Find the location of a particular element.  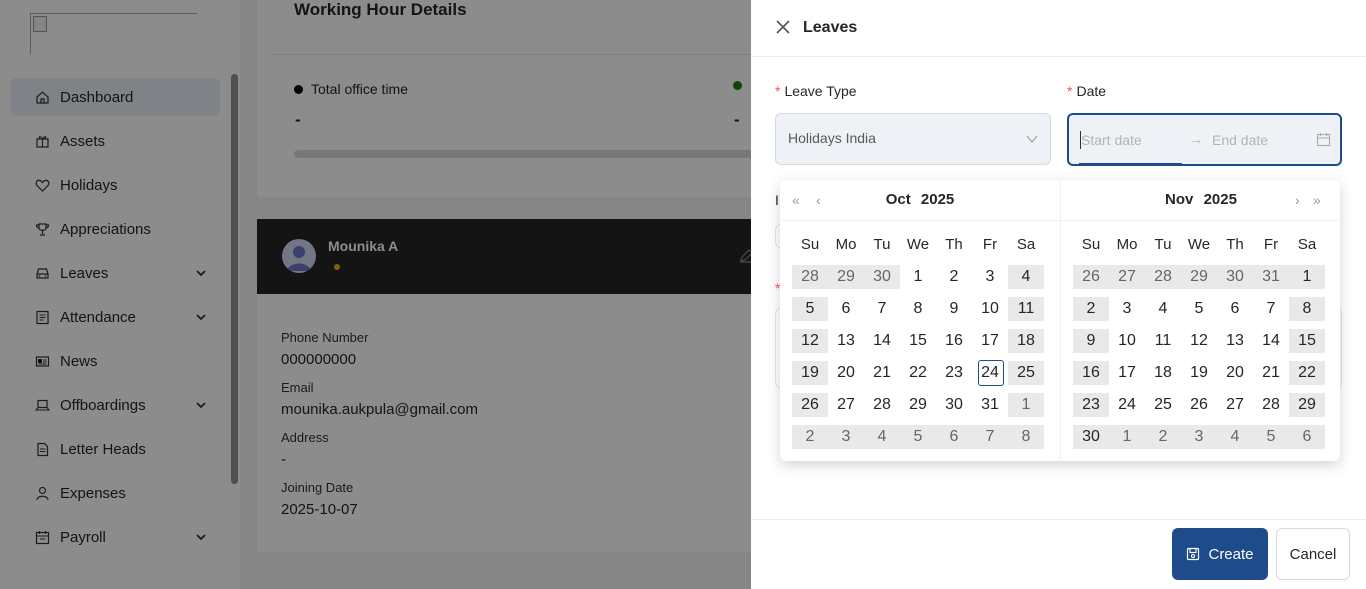

close-icon is located at coordinates (783, 27).